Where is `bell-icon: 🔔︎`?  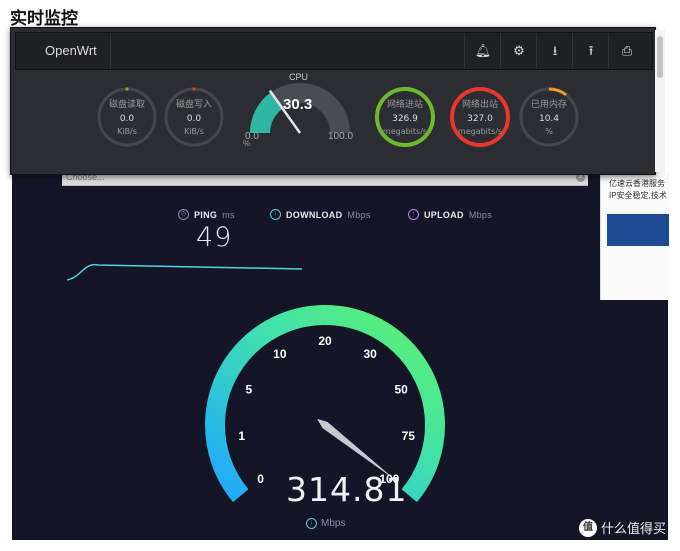 bell-icon: 🔔︎ is located at coordinates (483, 50).